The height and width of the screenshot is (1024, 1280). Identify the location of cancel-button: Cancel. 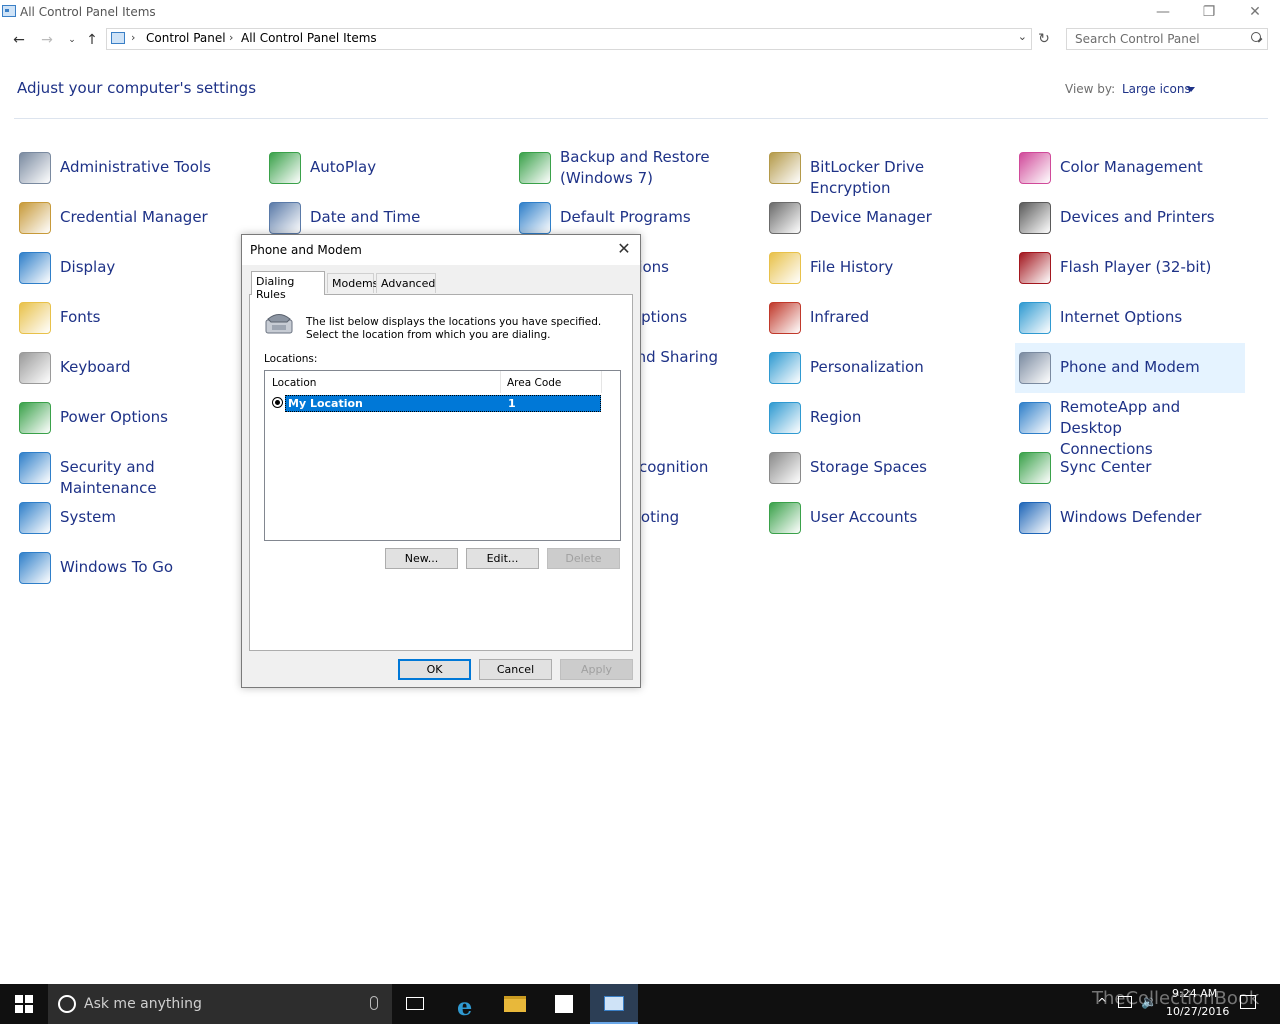
(515, 669).